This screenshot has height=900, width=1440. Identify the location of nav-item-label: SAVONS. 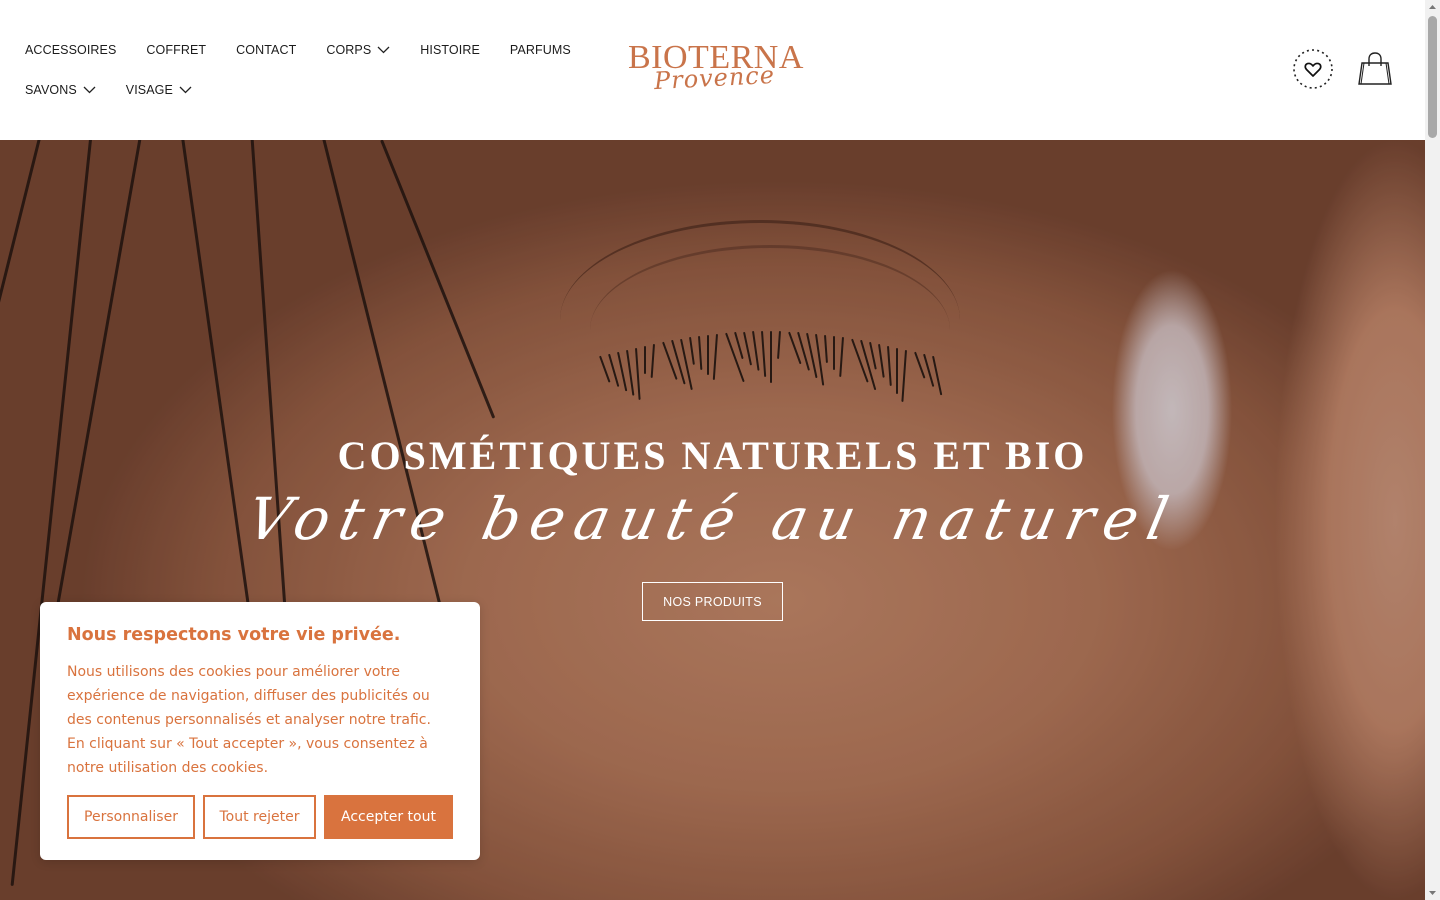
(51, 90).